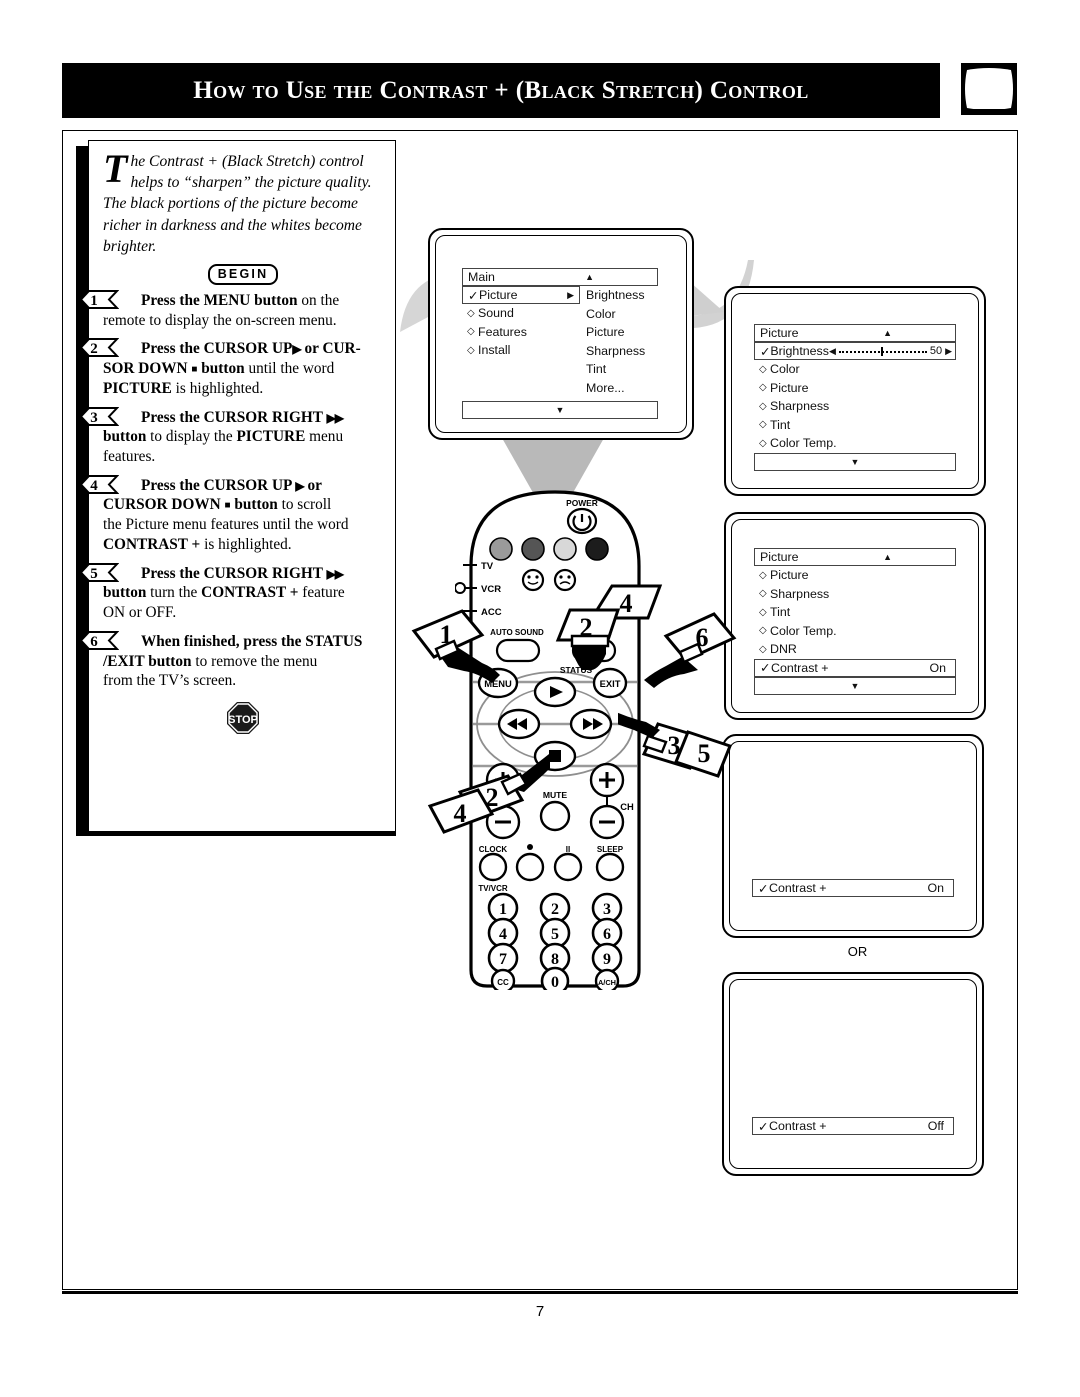  What do you see at coordinates (170, 681) in the screenshot?
I see `step-6-line-3: from the TV’s screen.` at bounding box center [170, 681].